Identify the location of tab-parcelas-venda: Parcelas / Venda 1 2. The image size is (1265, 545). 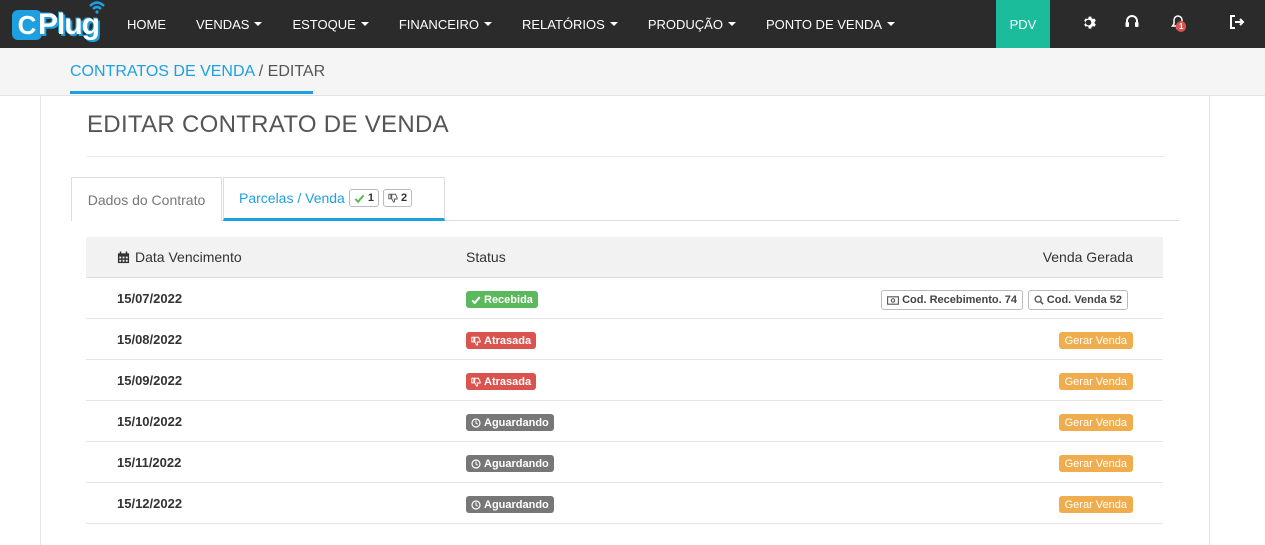
(334, 199).